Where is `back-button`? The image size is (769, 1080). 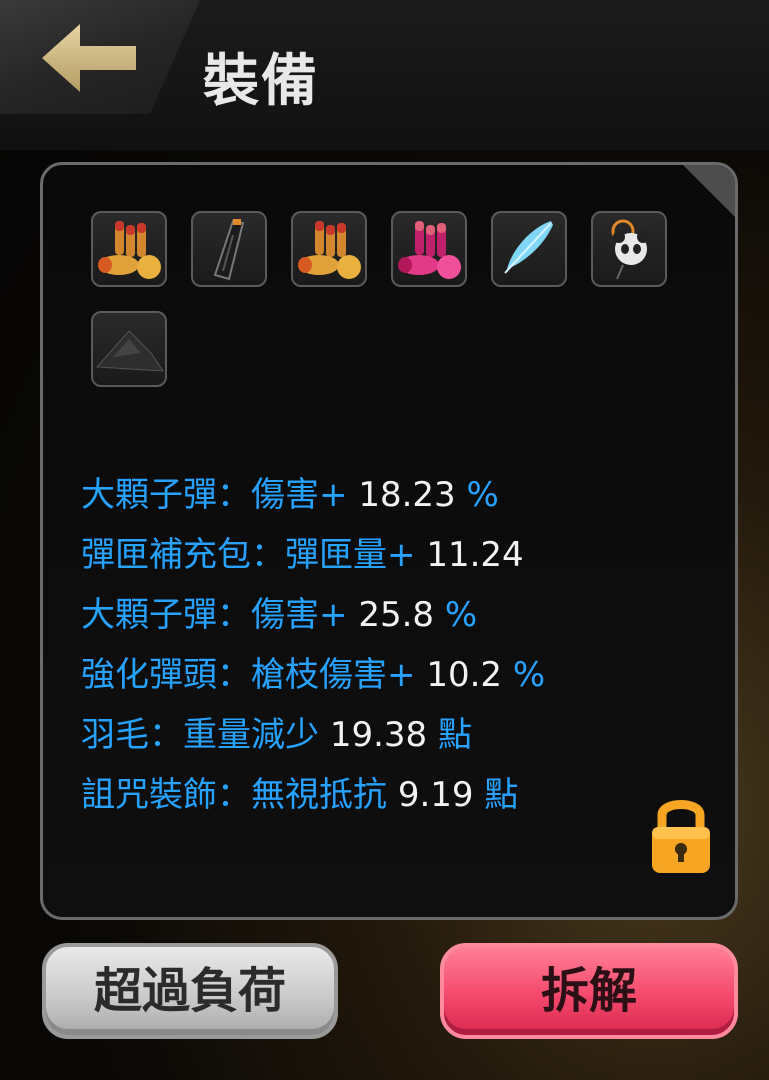
back-button is located at coordinates (100, 57).